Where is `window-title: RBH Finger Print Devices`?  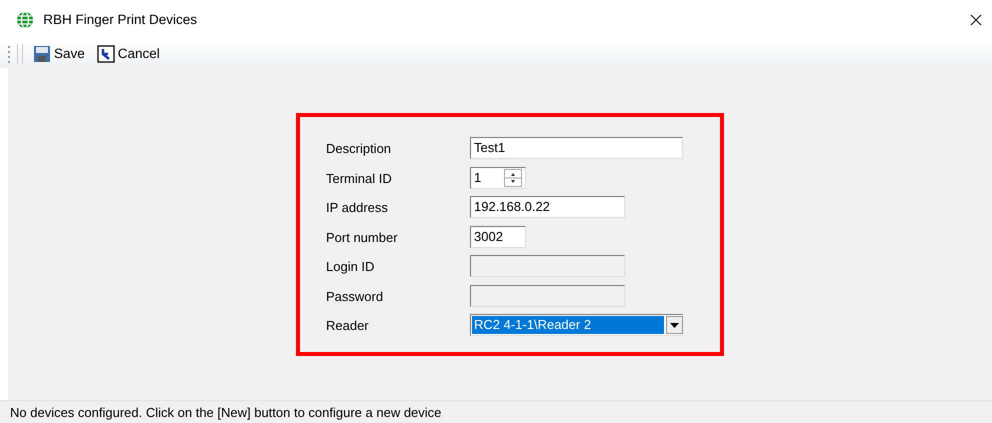
window-title: RBH Finger Print Devices is located at coordinates (120, 19).